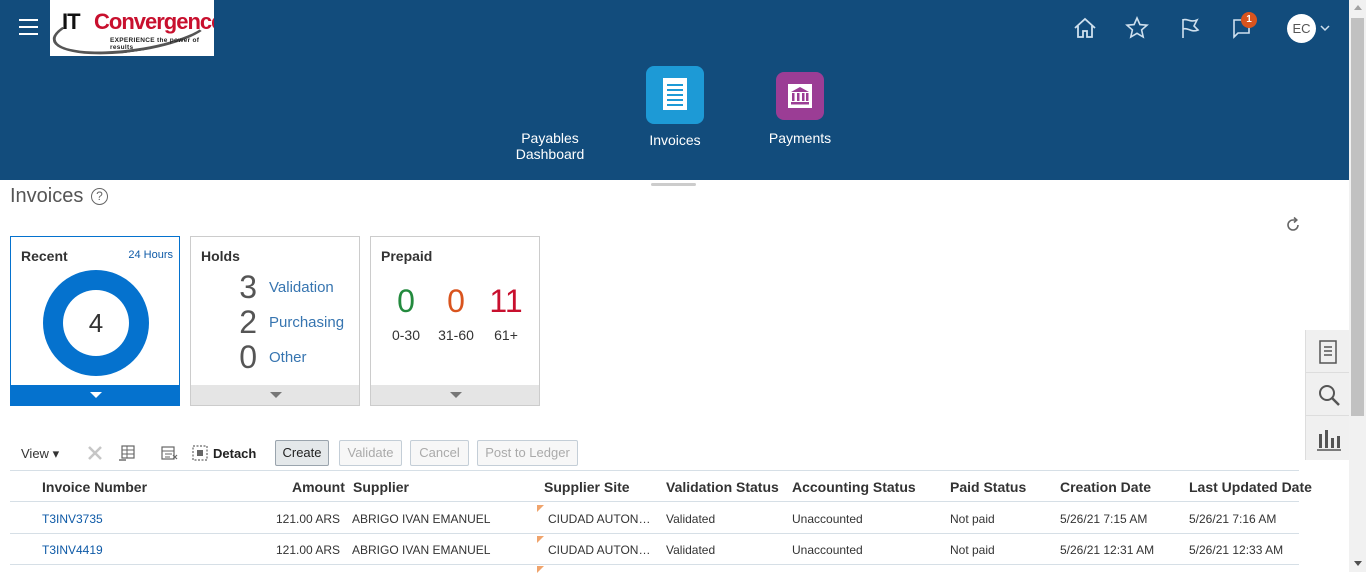 This screenshot has width=1366, height=573. I want to click on scroll-up-icon, so click(1358, 7).